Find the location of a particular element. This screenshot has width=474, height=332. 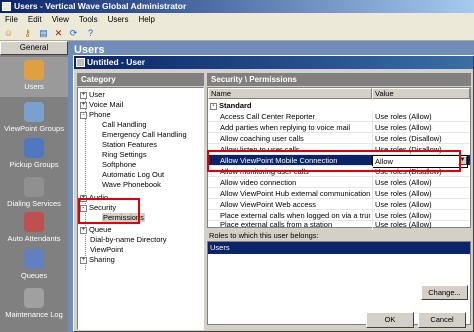

permission-row-selected: Allow ViewPoint Mobile Connection Allow ▼ is located at coordinates (339, 161).